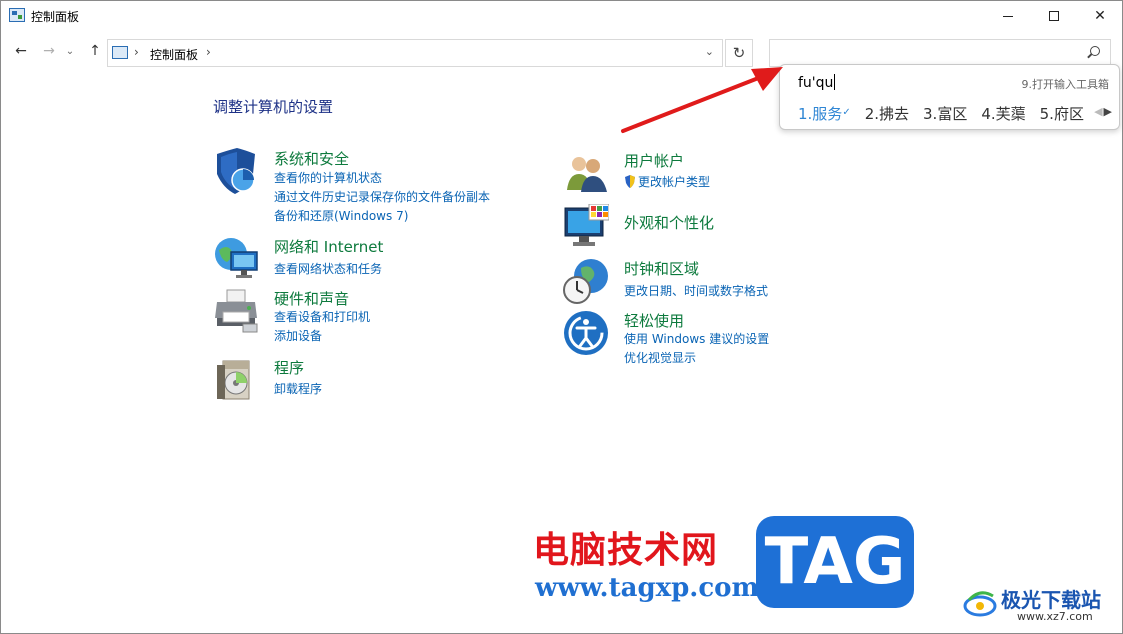 This screenshot has width=1123, height=634. I want to click on watermark-text: 电脑技术网, so click(626, 550).